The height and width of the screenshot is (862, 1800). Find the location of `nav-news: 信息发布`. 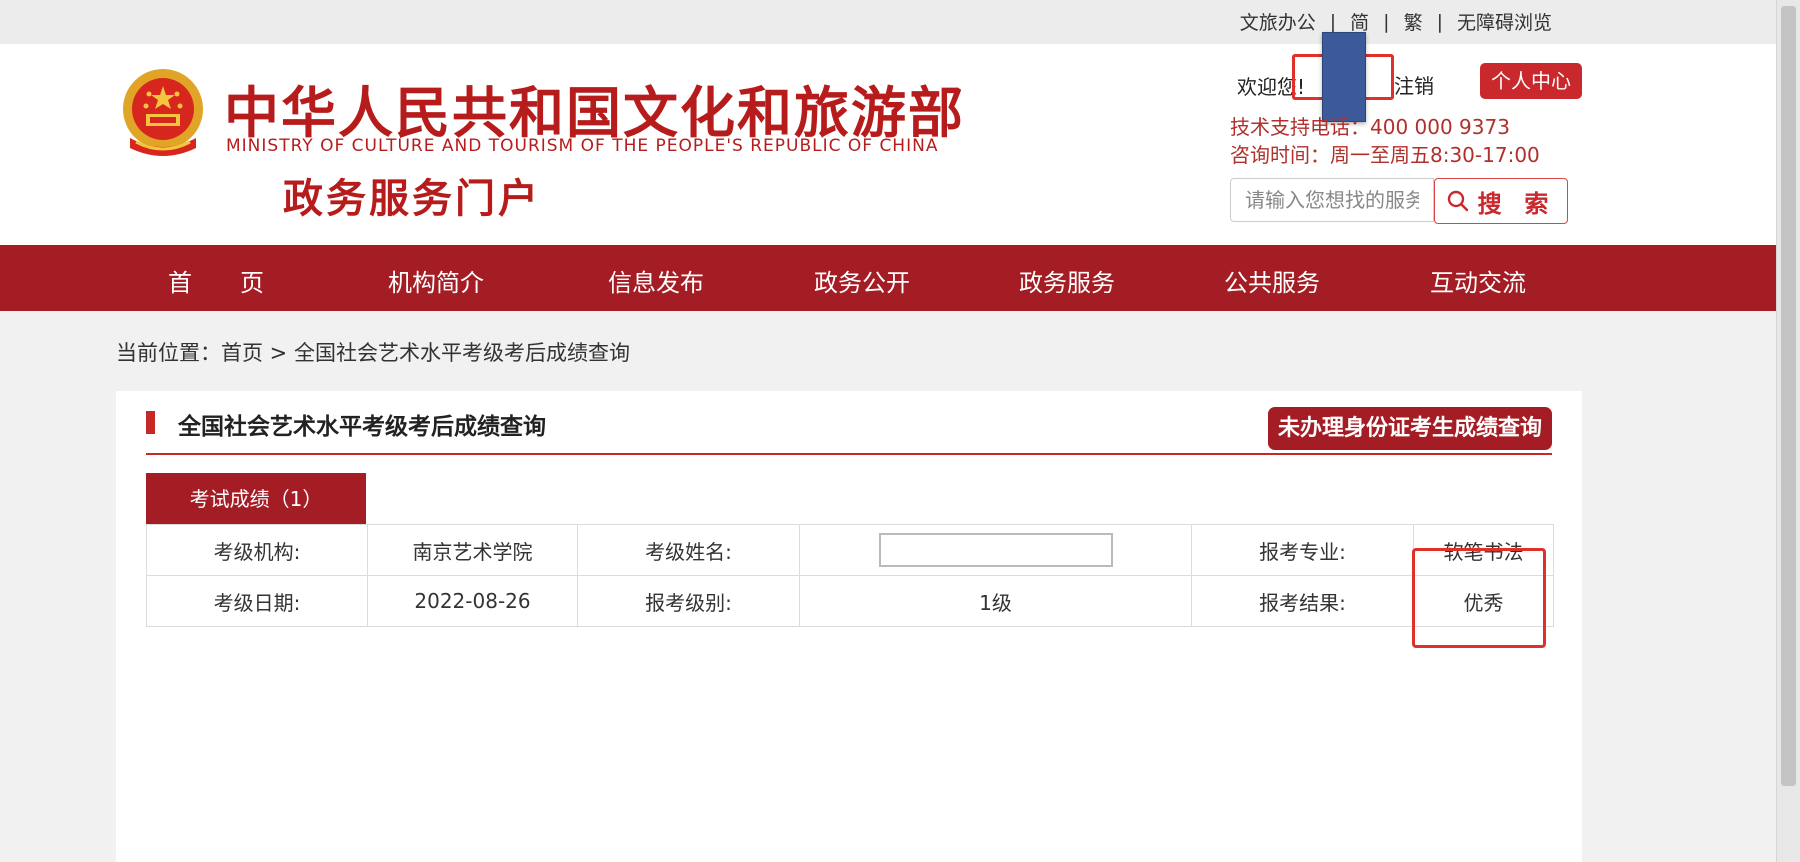

nav-news: 信息发布 is located at coordinates (656, 280).